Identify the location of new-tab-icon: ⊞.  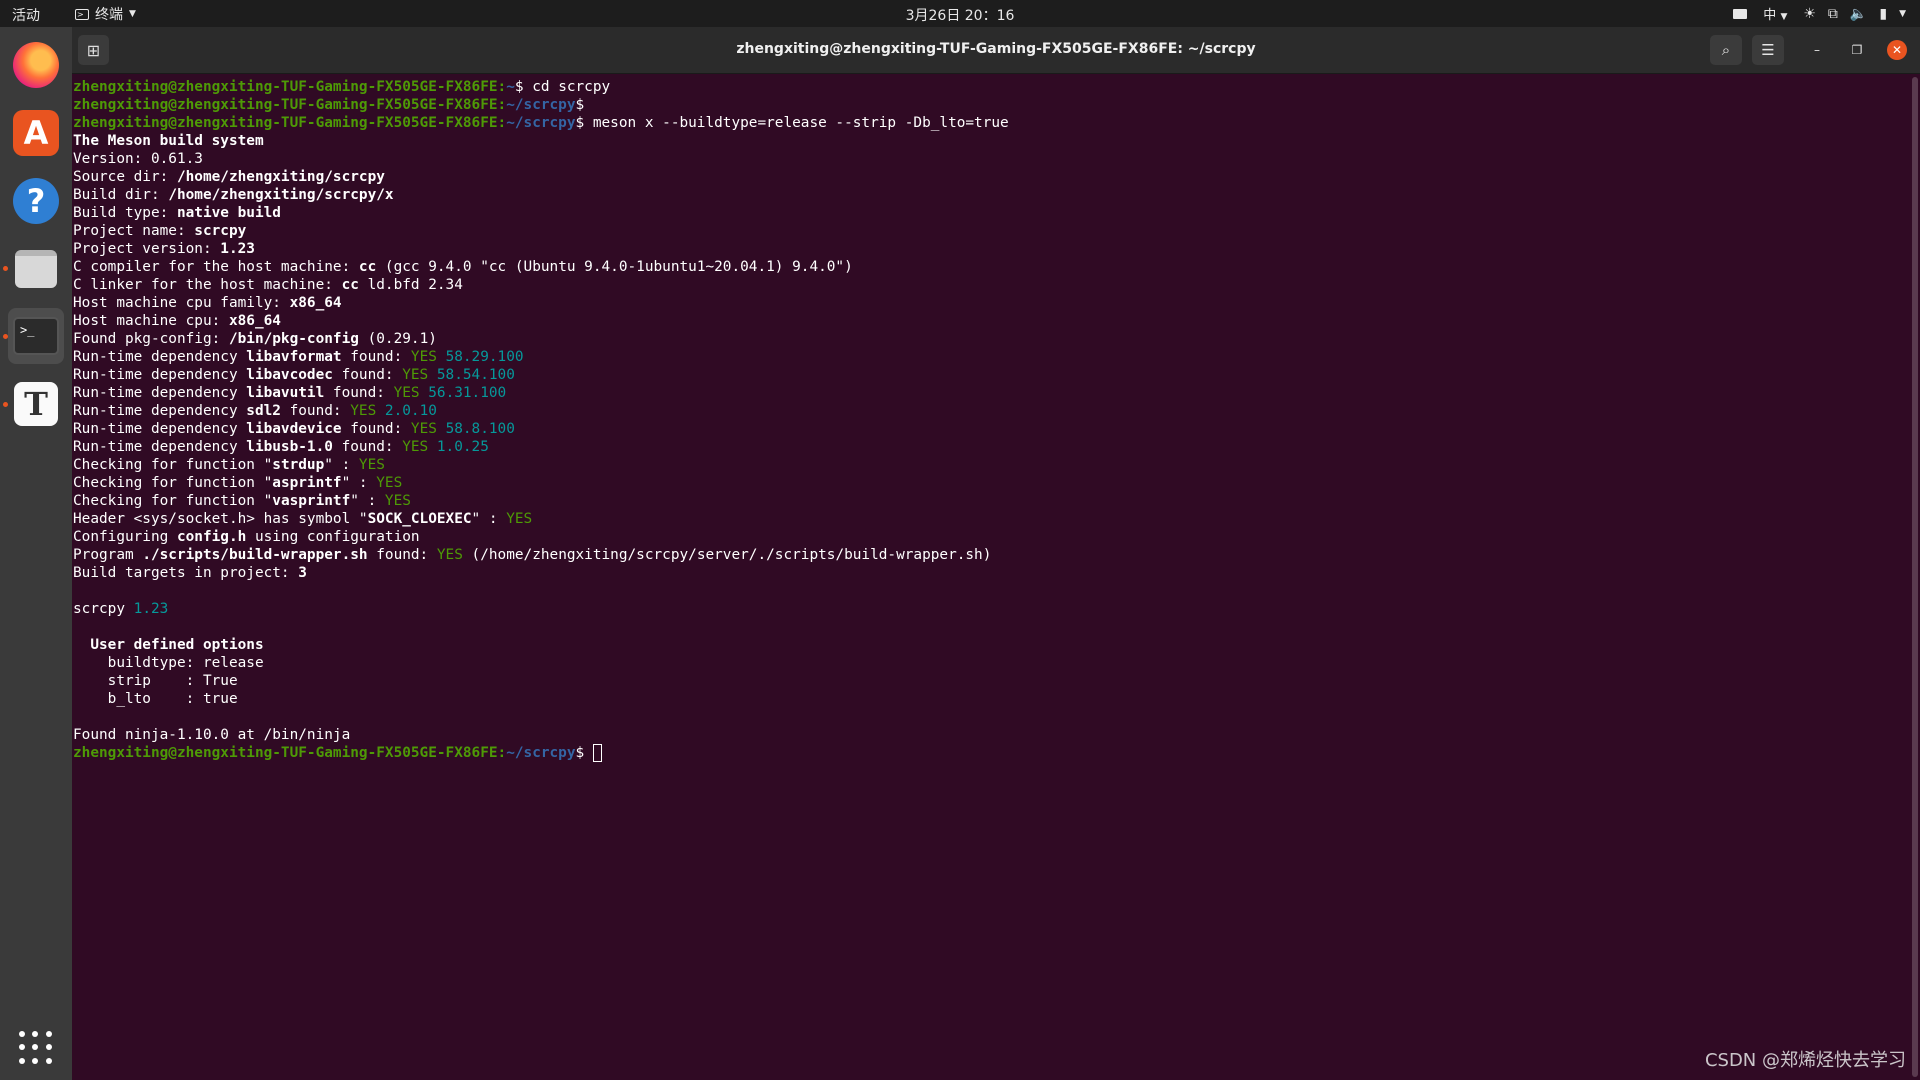
(93, 50).